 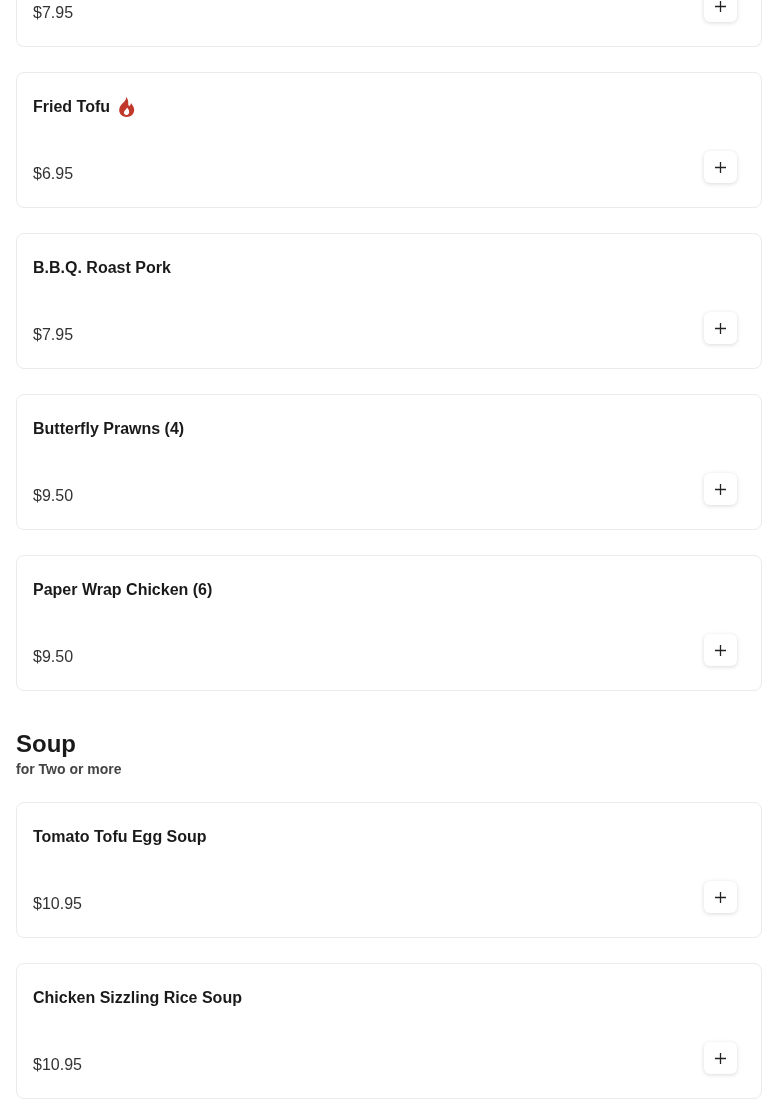 What do you see at coordinates (109, 429) in the screenshot?
I see `item-name: Butterfly Prawns (4)` at bounding box center [109, 429].